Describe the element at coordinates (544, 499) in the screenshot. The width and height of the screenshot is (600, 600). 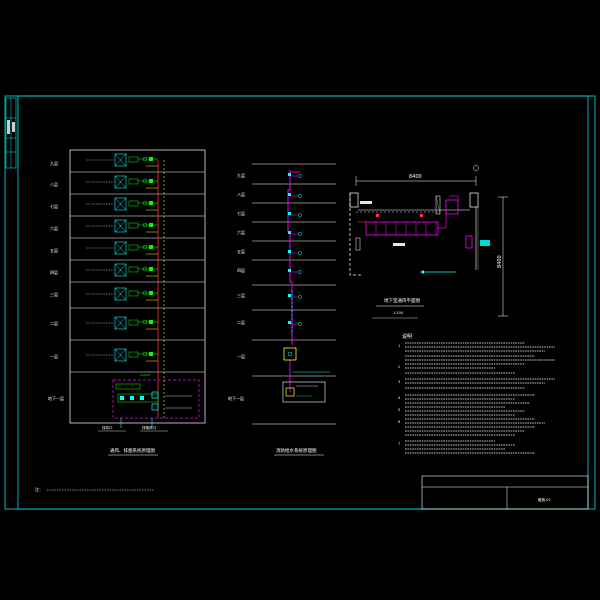
I see `drawing-number: 暖施-01` at that location.